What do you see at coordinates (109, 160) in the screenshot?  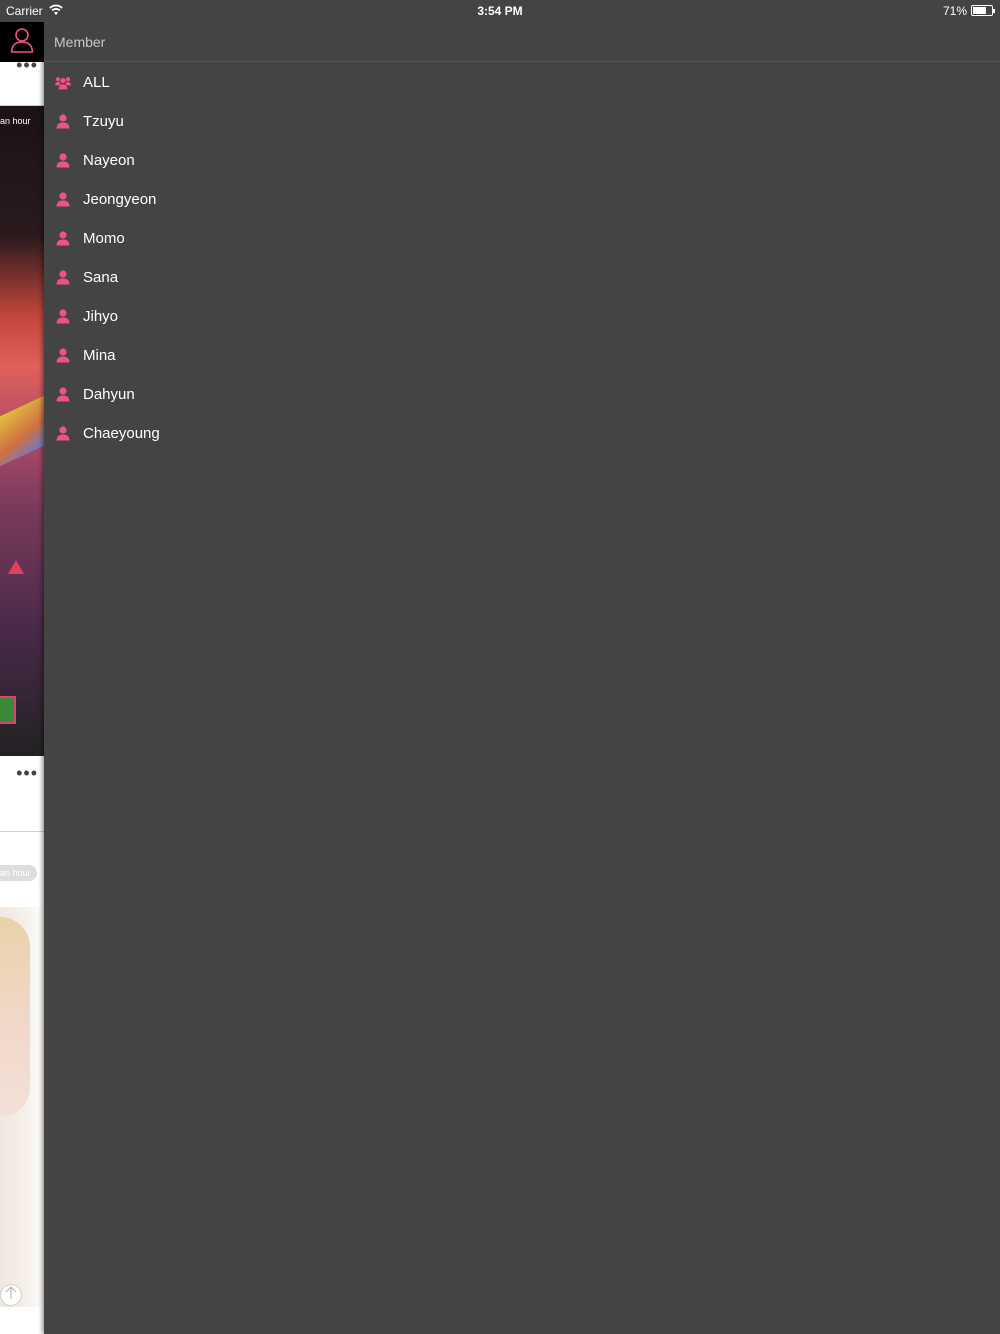 I see `member-item-label: Nayeon` at bounding box center [109, 160].